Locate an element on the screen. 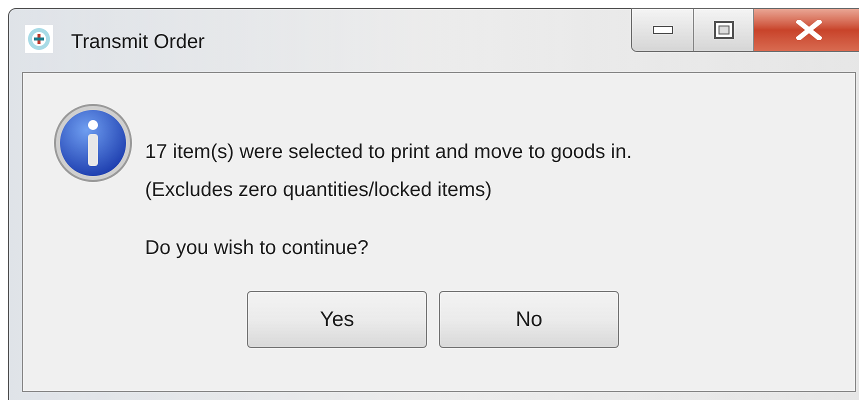 The image size is (859, 400). maximize-icon is located at coordinates (724, 30).